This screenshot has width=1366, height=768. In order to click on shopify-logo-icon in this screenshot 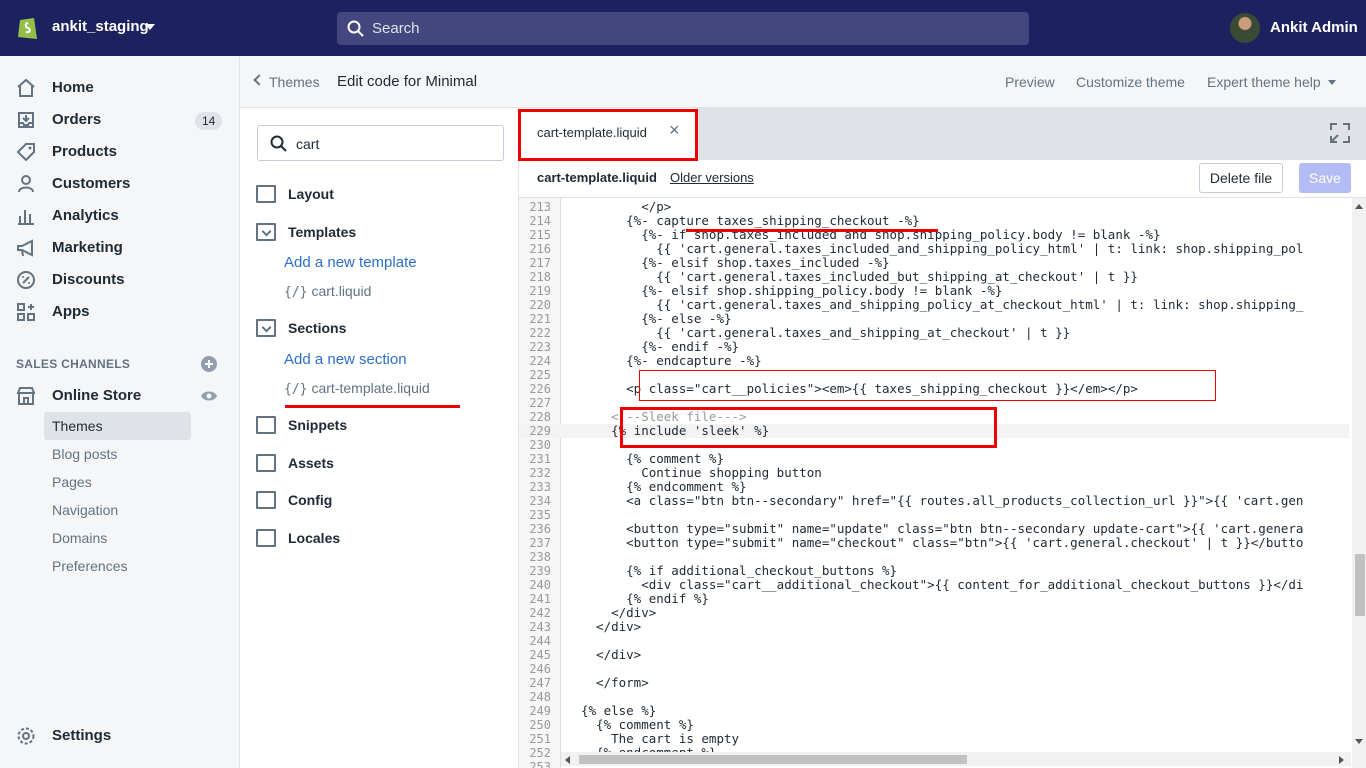, I will do `click(28, 27)`.